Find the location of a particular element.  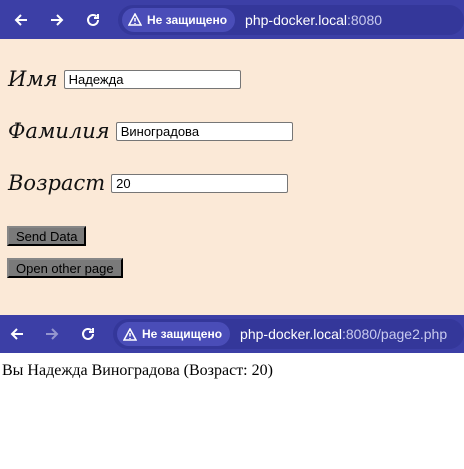

browser-toolbar-top: Не защищено php-docker.local:8080 is located at coordinates (232, 19).